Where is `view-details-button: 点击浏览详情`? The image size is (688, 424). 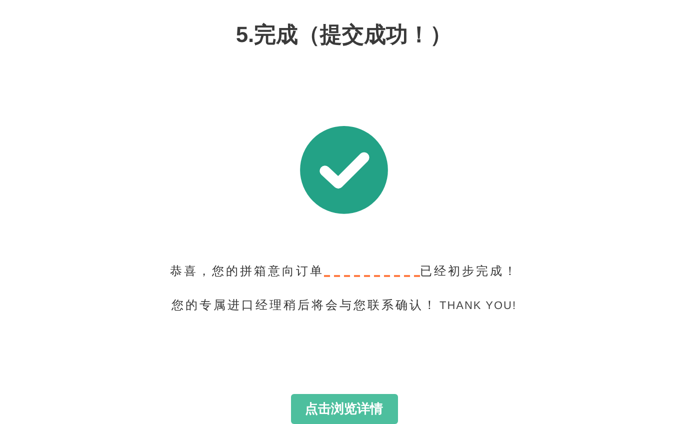 view-details-button: 点击浏览详情 is located at coordinates (344, 409).